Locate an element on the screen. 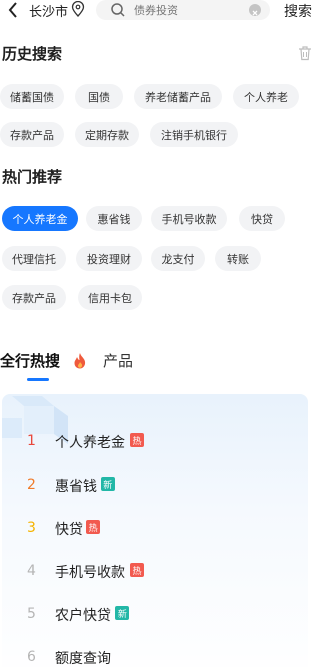 This screenshot has width=320, height=667. location-pin-icon is located at coordinates (78, 8).